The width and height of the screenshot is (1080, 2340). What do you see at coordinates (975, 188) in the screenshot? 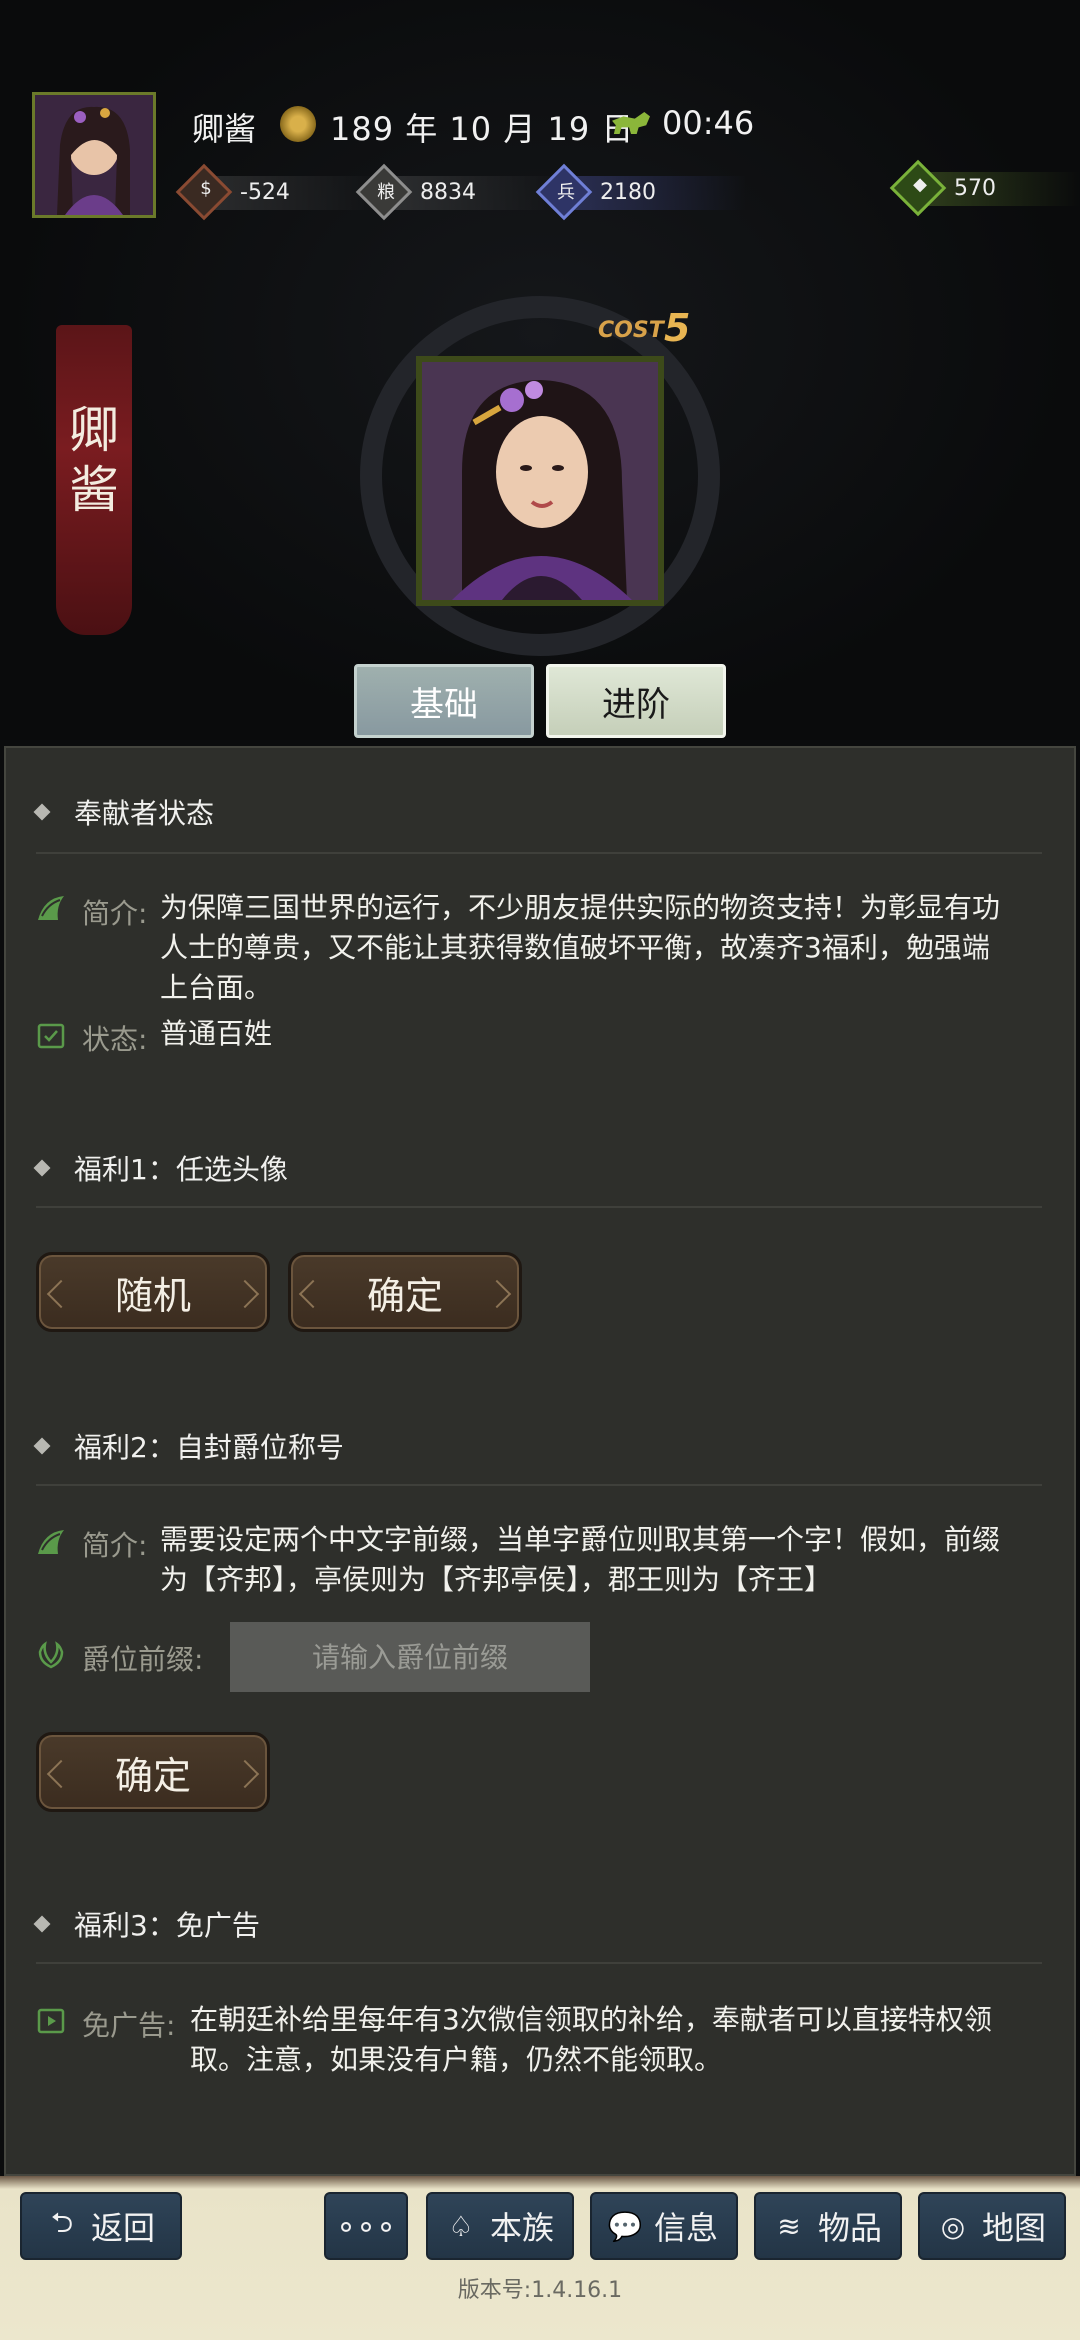
I see `resource-value: 570` at bounding box center [975, 188].